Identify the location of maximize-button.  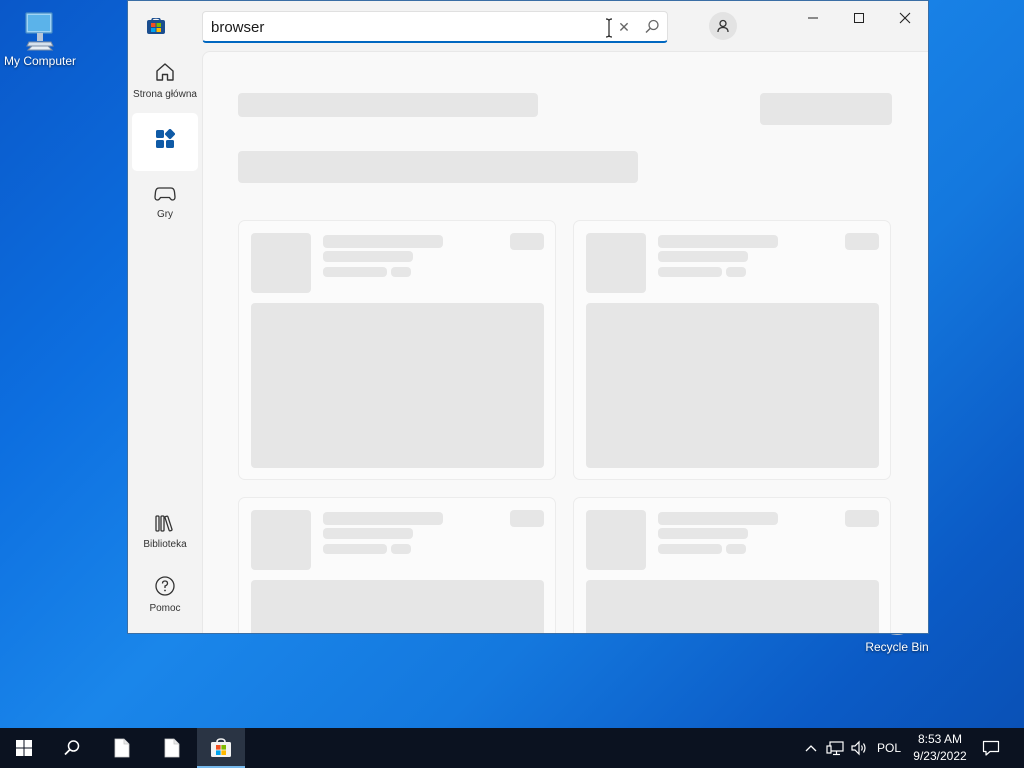
(859, 18).